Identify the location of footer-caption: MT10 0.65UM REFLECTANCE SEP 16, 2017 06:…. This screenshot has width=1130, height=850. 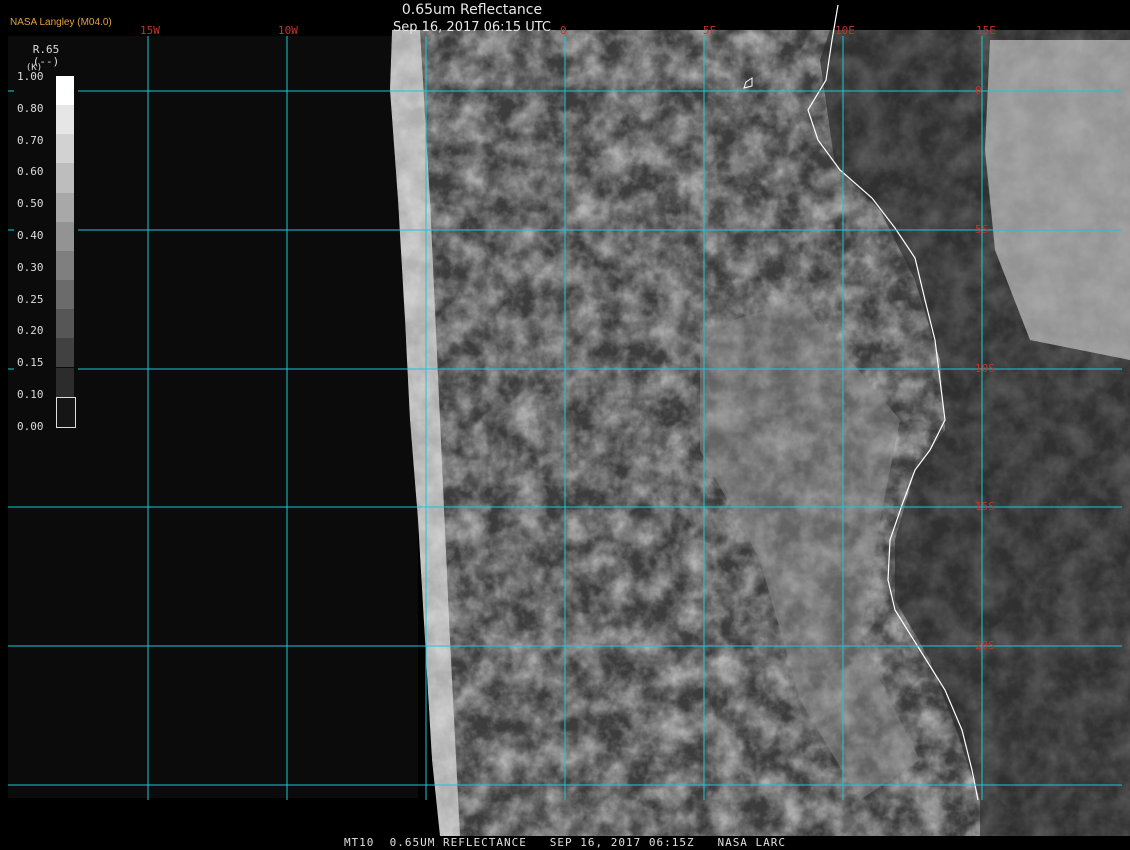
(565, 842).